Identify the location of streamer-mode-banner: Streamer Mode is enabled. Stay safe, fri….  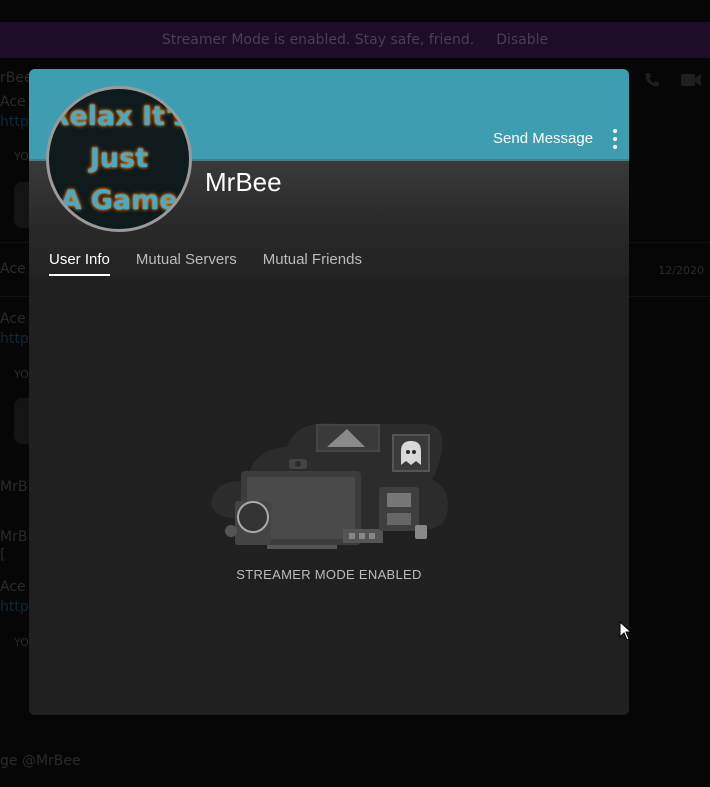
(355, 40).